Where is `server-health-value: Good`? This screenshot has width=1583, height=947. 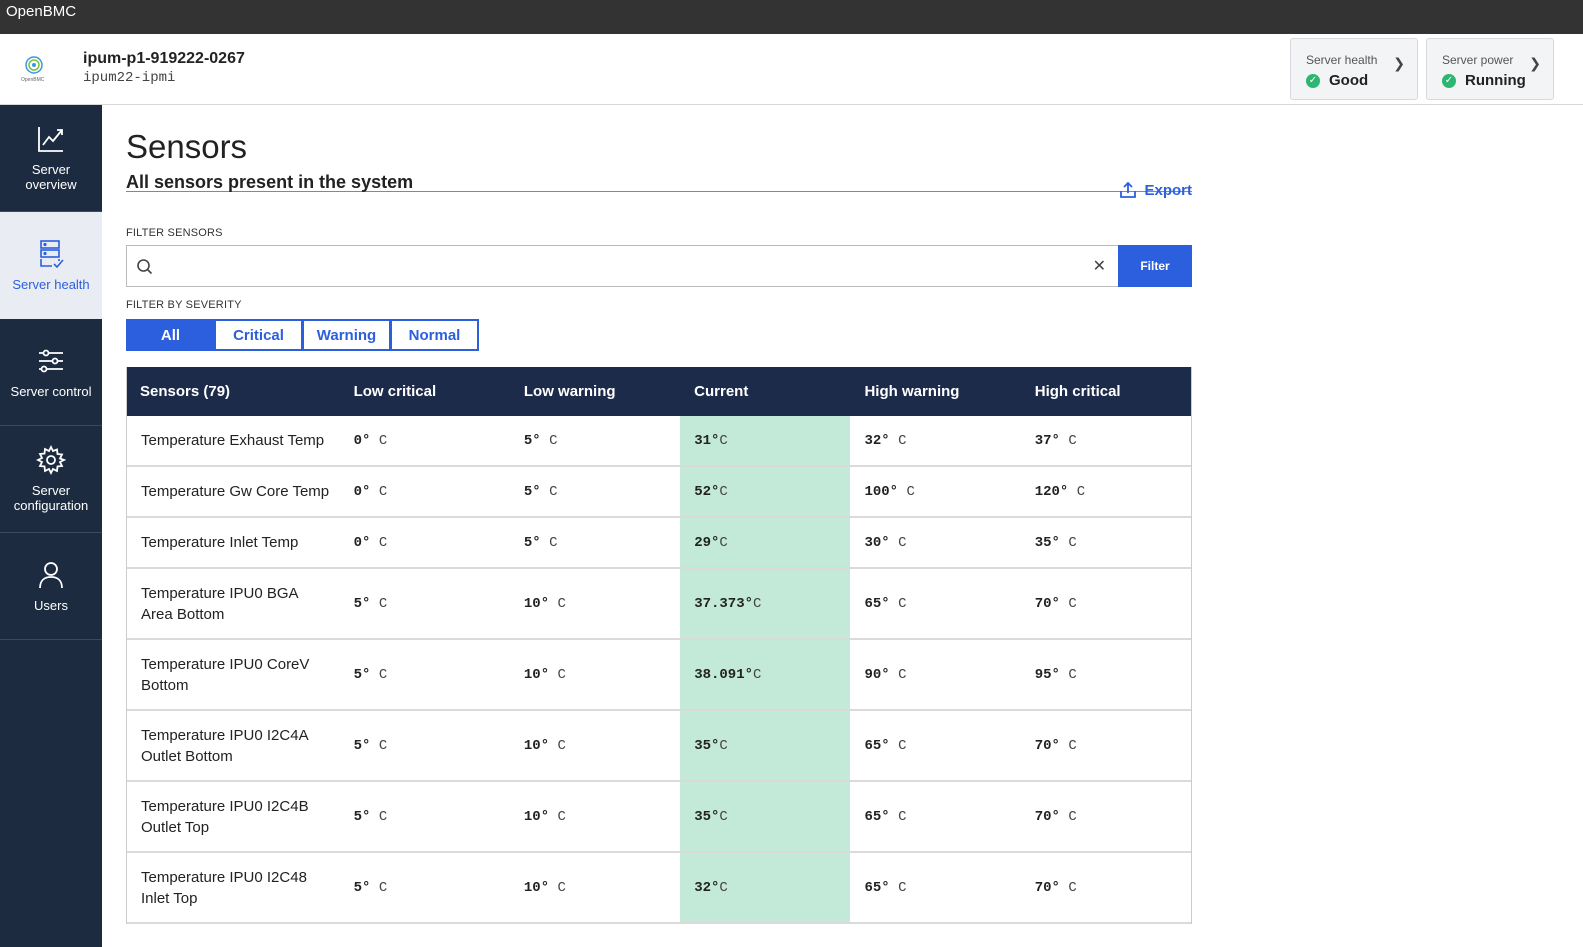
server-health-value: Good is located at coordinates (1349, 80).